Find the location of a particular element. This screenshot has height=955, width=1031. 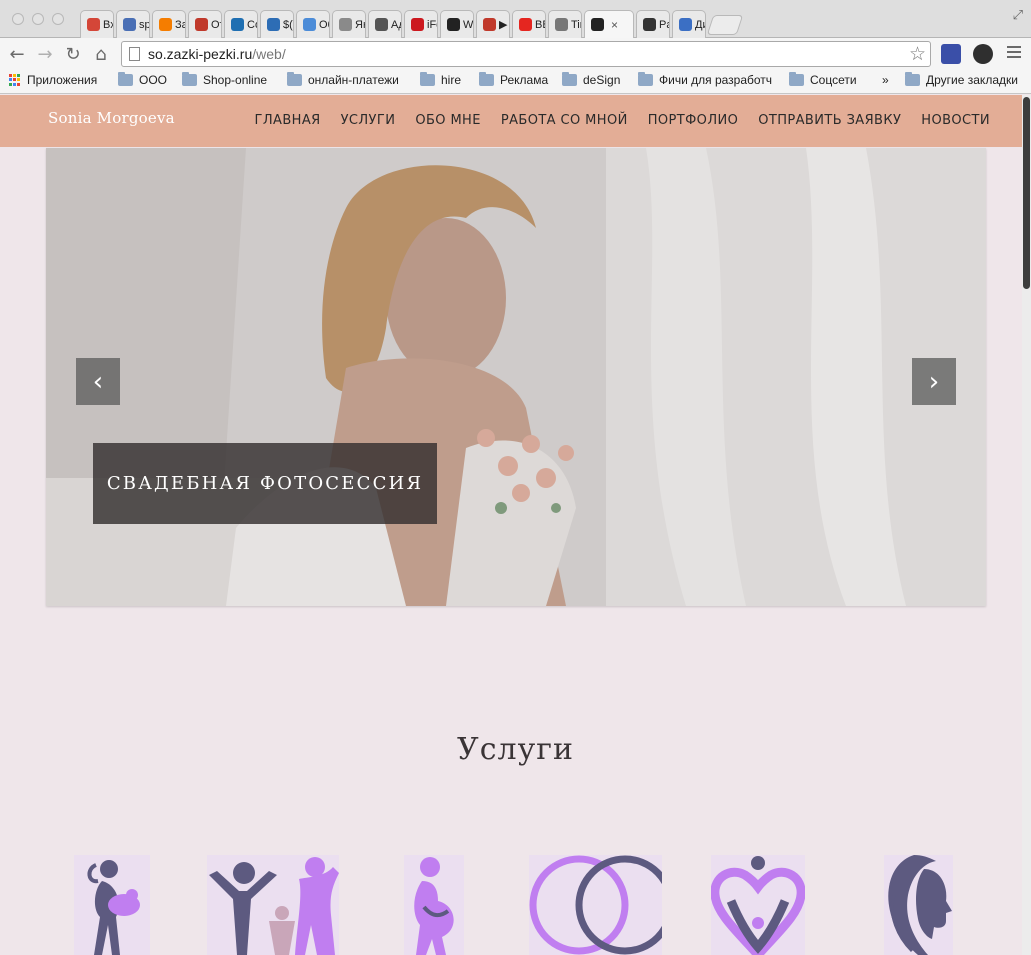

browser-tab: Адм is located at coordinates (385, 24).